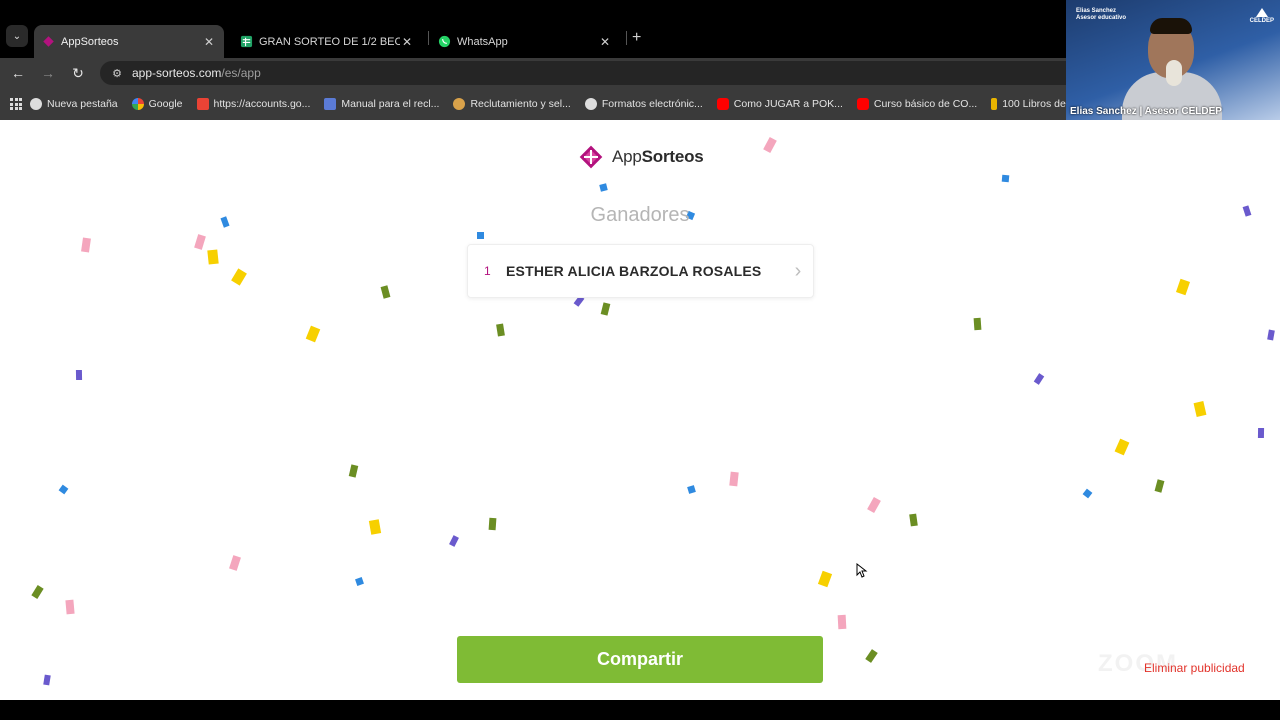  What do you see at coordinates (640, 215) in the screenshot?
I see `winners-heading: Ganadores` at bounding box center [640, 215].